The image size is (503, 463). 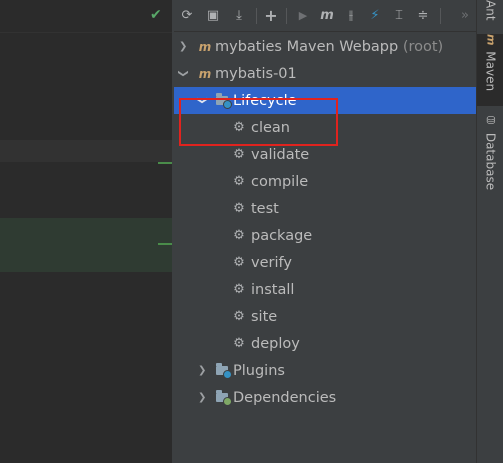 What do you see at coordinates (187, 15) in the screenshot?
I see `reload-icon: ⟳` at bounding box center [187, 15].